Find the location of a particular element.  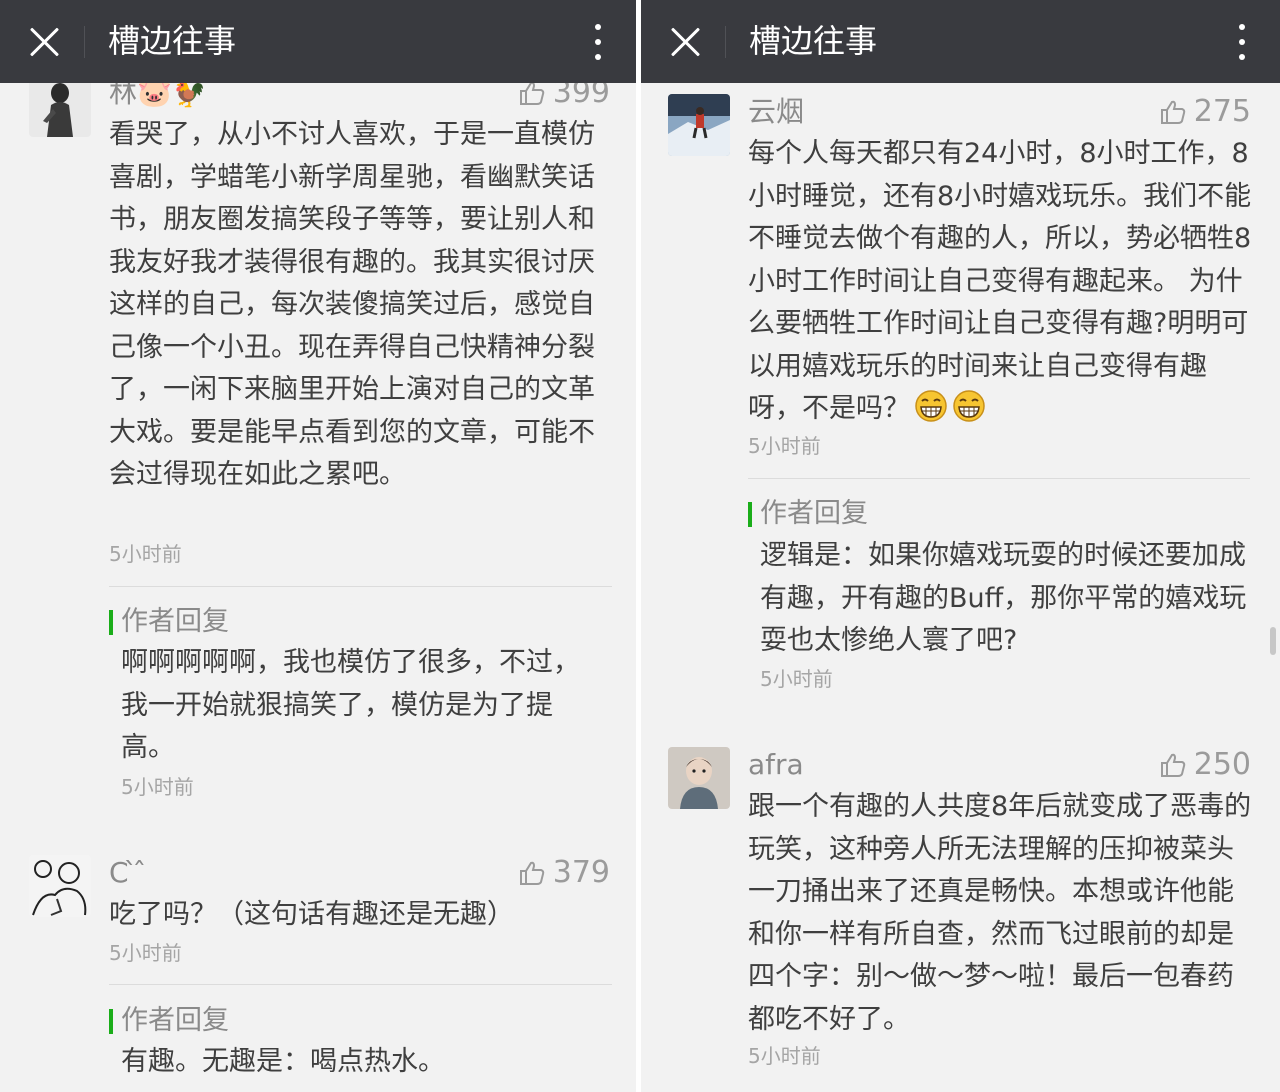

like-count: 250 is located at coordinates (1222, 764).